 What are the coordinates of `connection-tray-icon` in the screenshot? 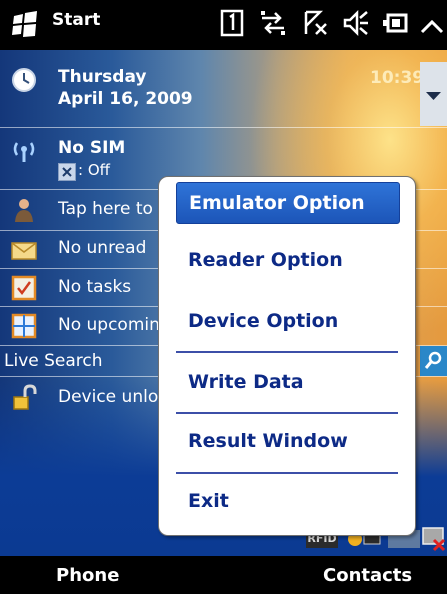 It's located at (433, 537).